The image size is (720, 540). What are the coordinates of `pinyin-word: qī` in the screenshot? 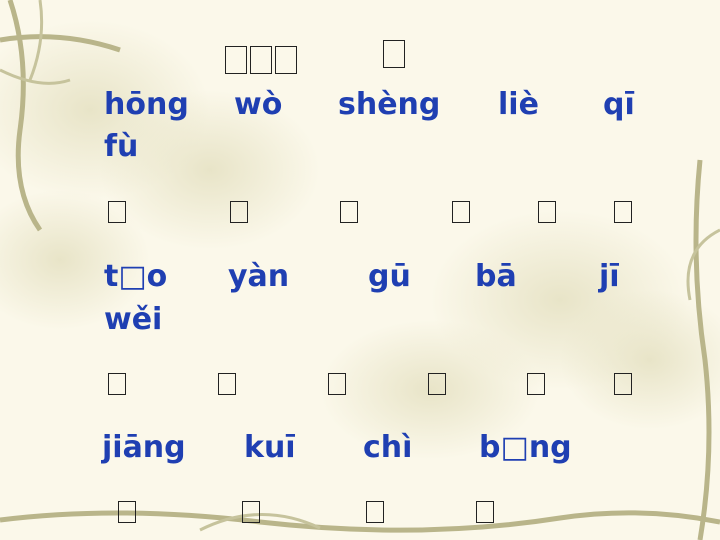 It's located at (619, 104).